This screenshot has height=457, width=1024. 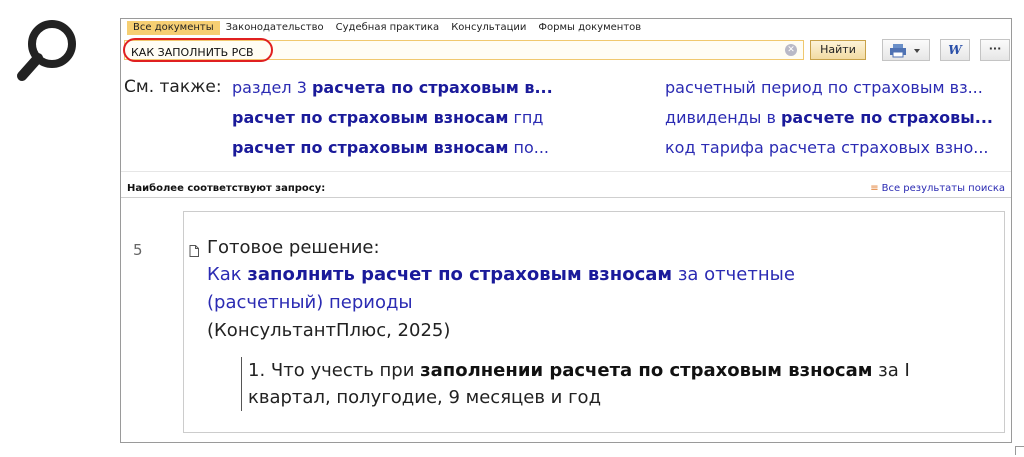 I want to click on all-results-link: ≡ Все результаты поиска, so click(x=937, y=188).